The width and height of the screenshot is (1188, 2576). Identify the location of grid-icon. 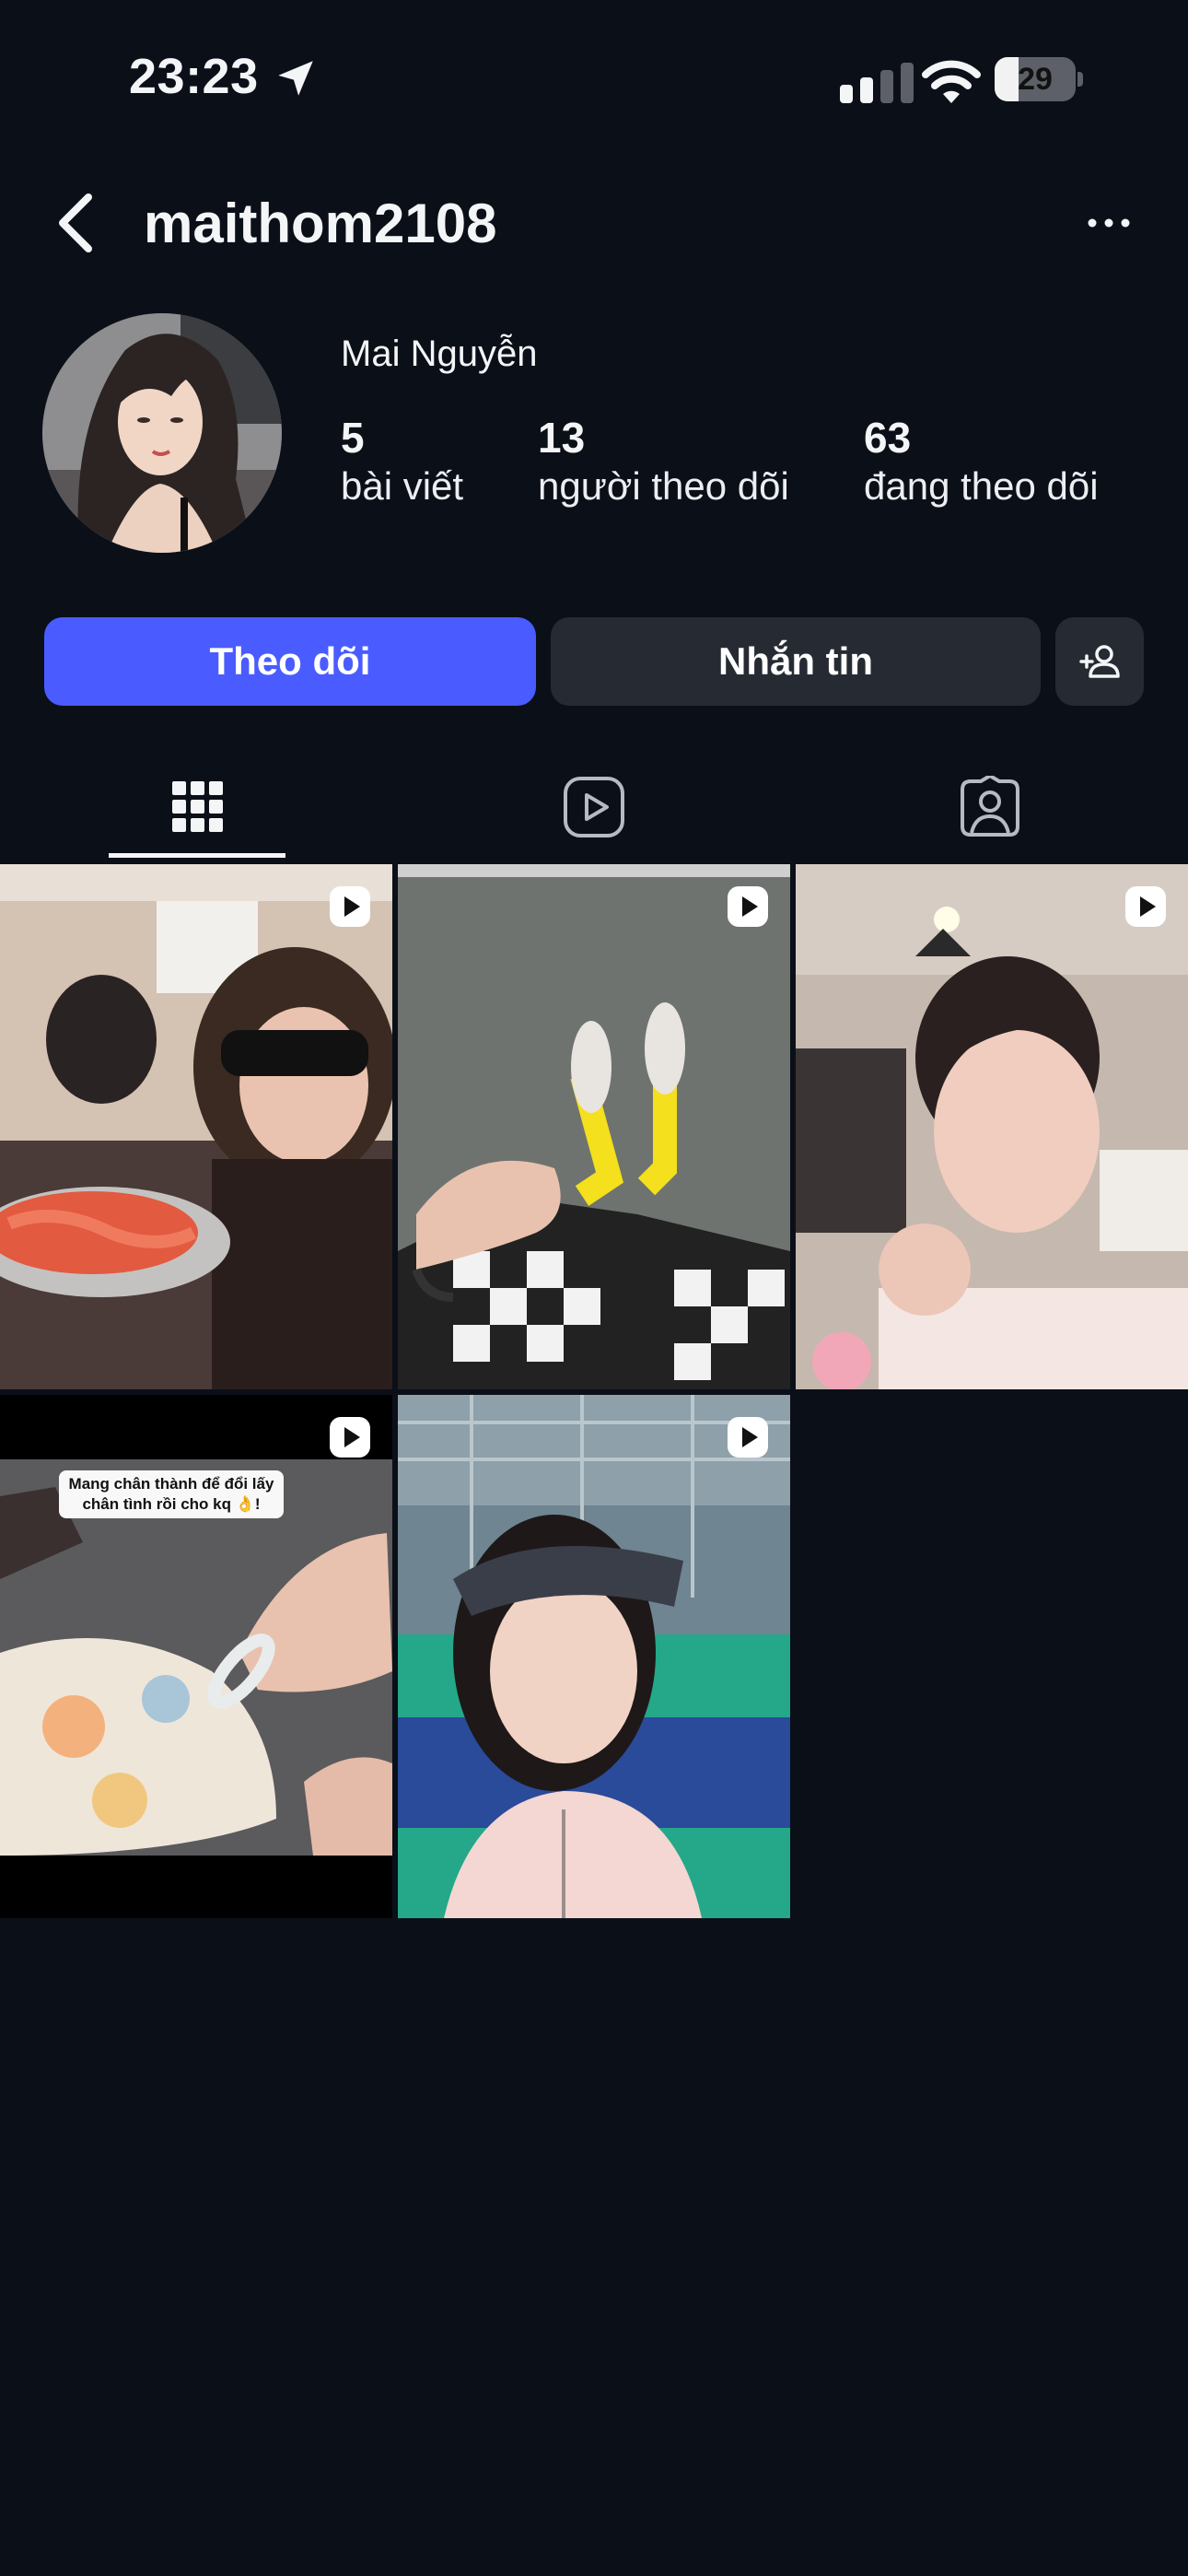
(197, 806).